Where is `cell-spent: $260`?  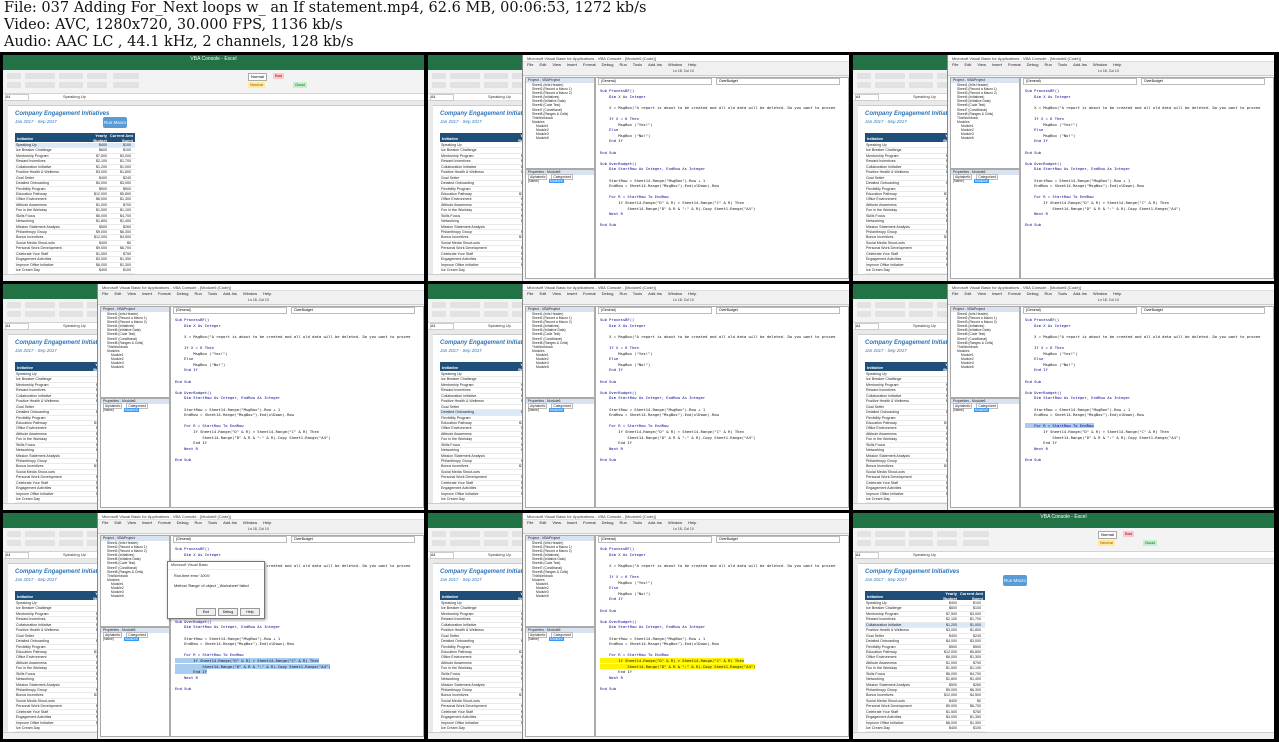 cell-spent: $260 is located at coordinates (121, 227).